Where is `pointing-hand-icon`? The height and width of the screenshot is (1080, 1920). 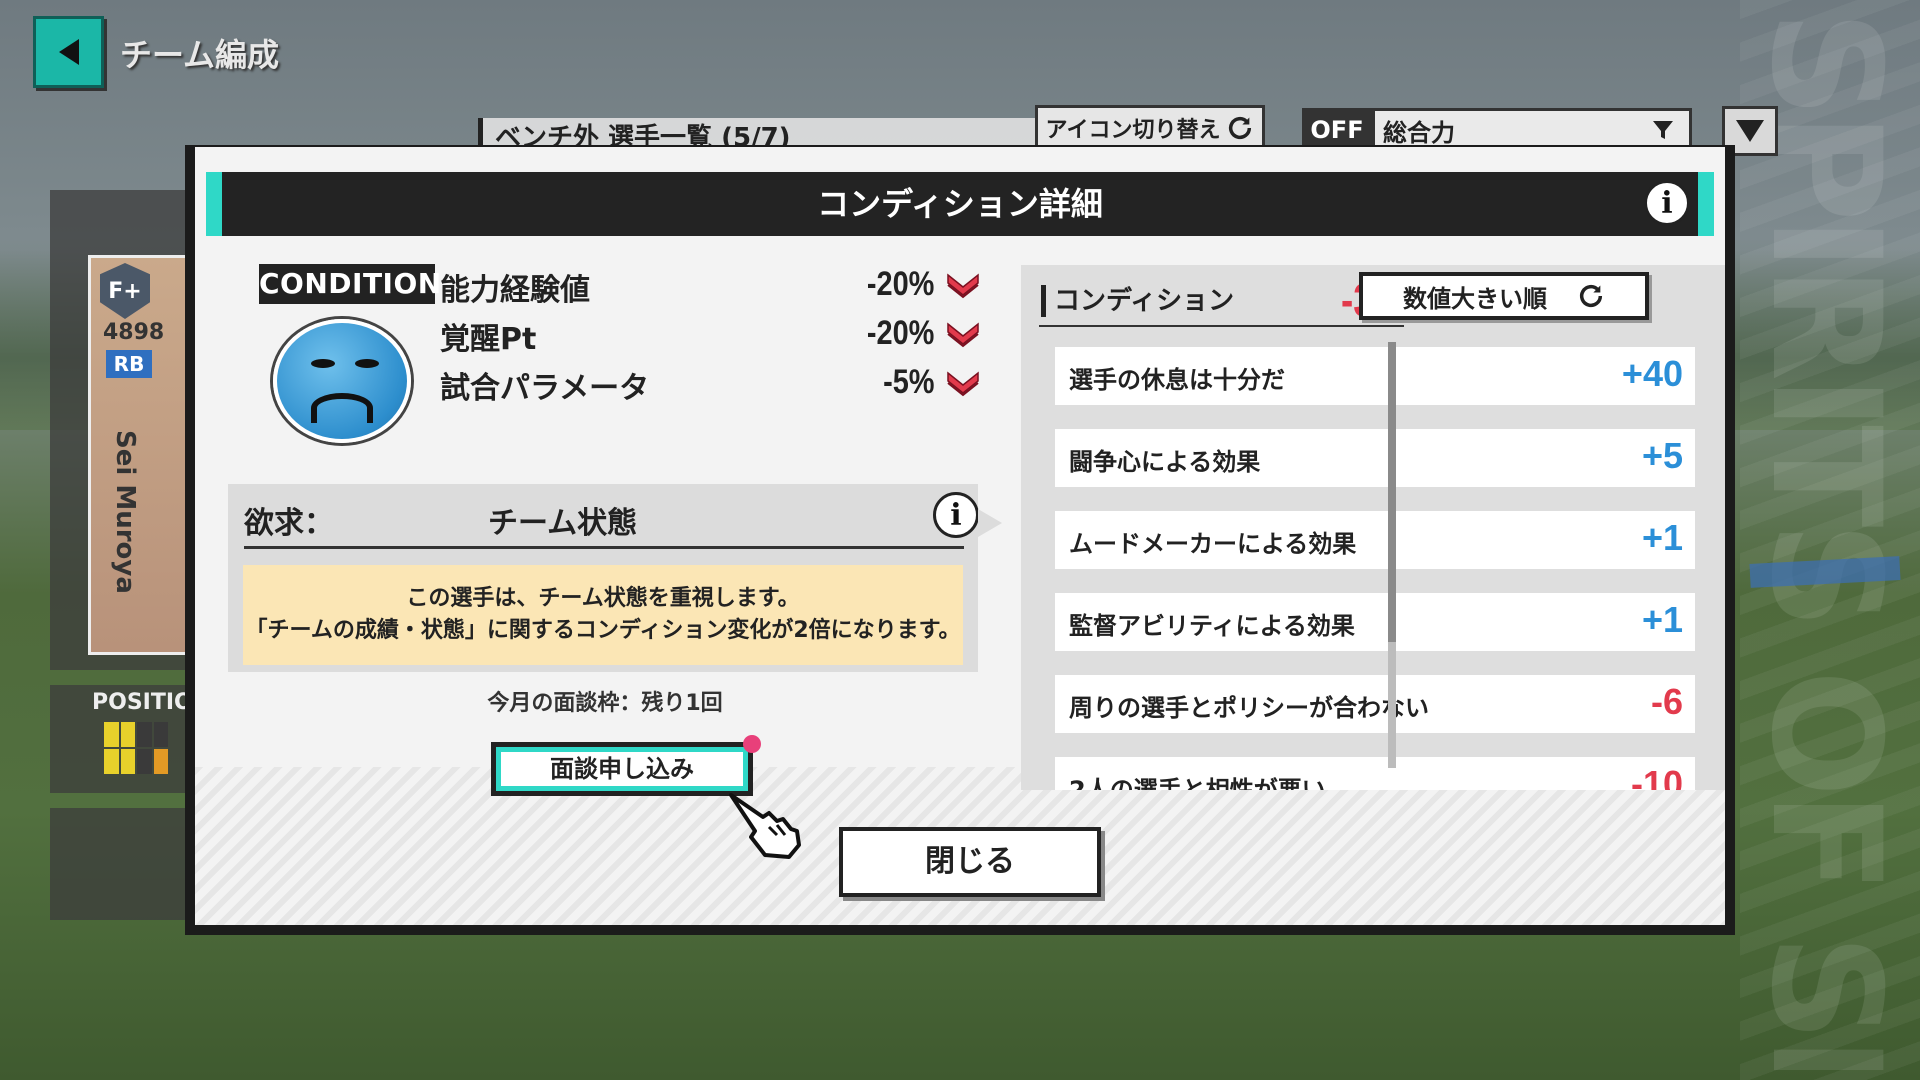
pointing-hand-icon is located at coordinates (765, 826).